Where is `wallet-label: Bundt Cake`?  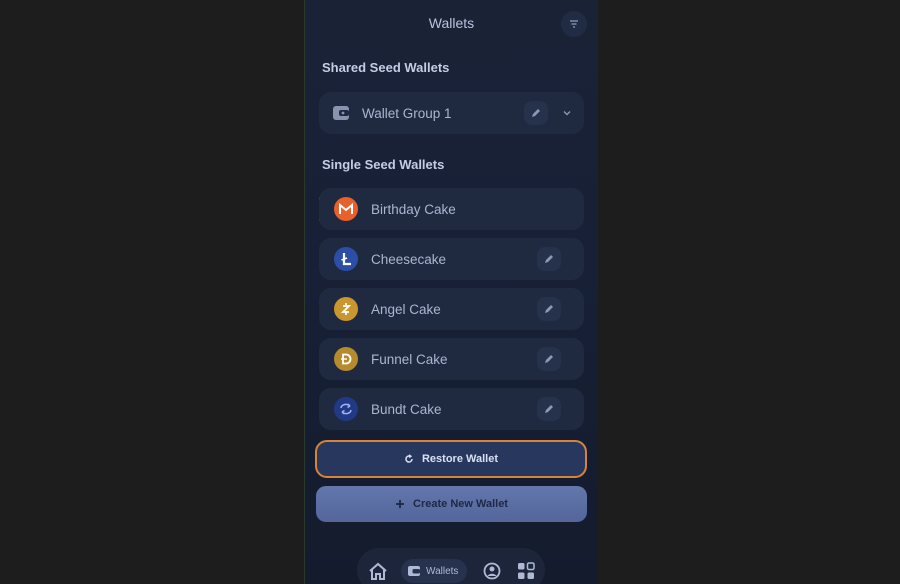 wallet-label: Bundt Cake is located at coordinates (406, 409).